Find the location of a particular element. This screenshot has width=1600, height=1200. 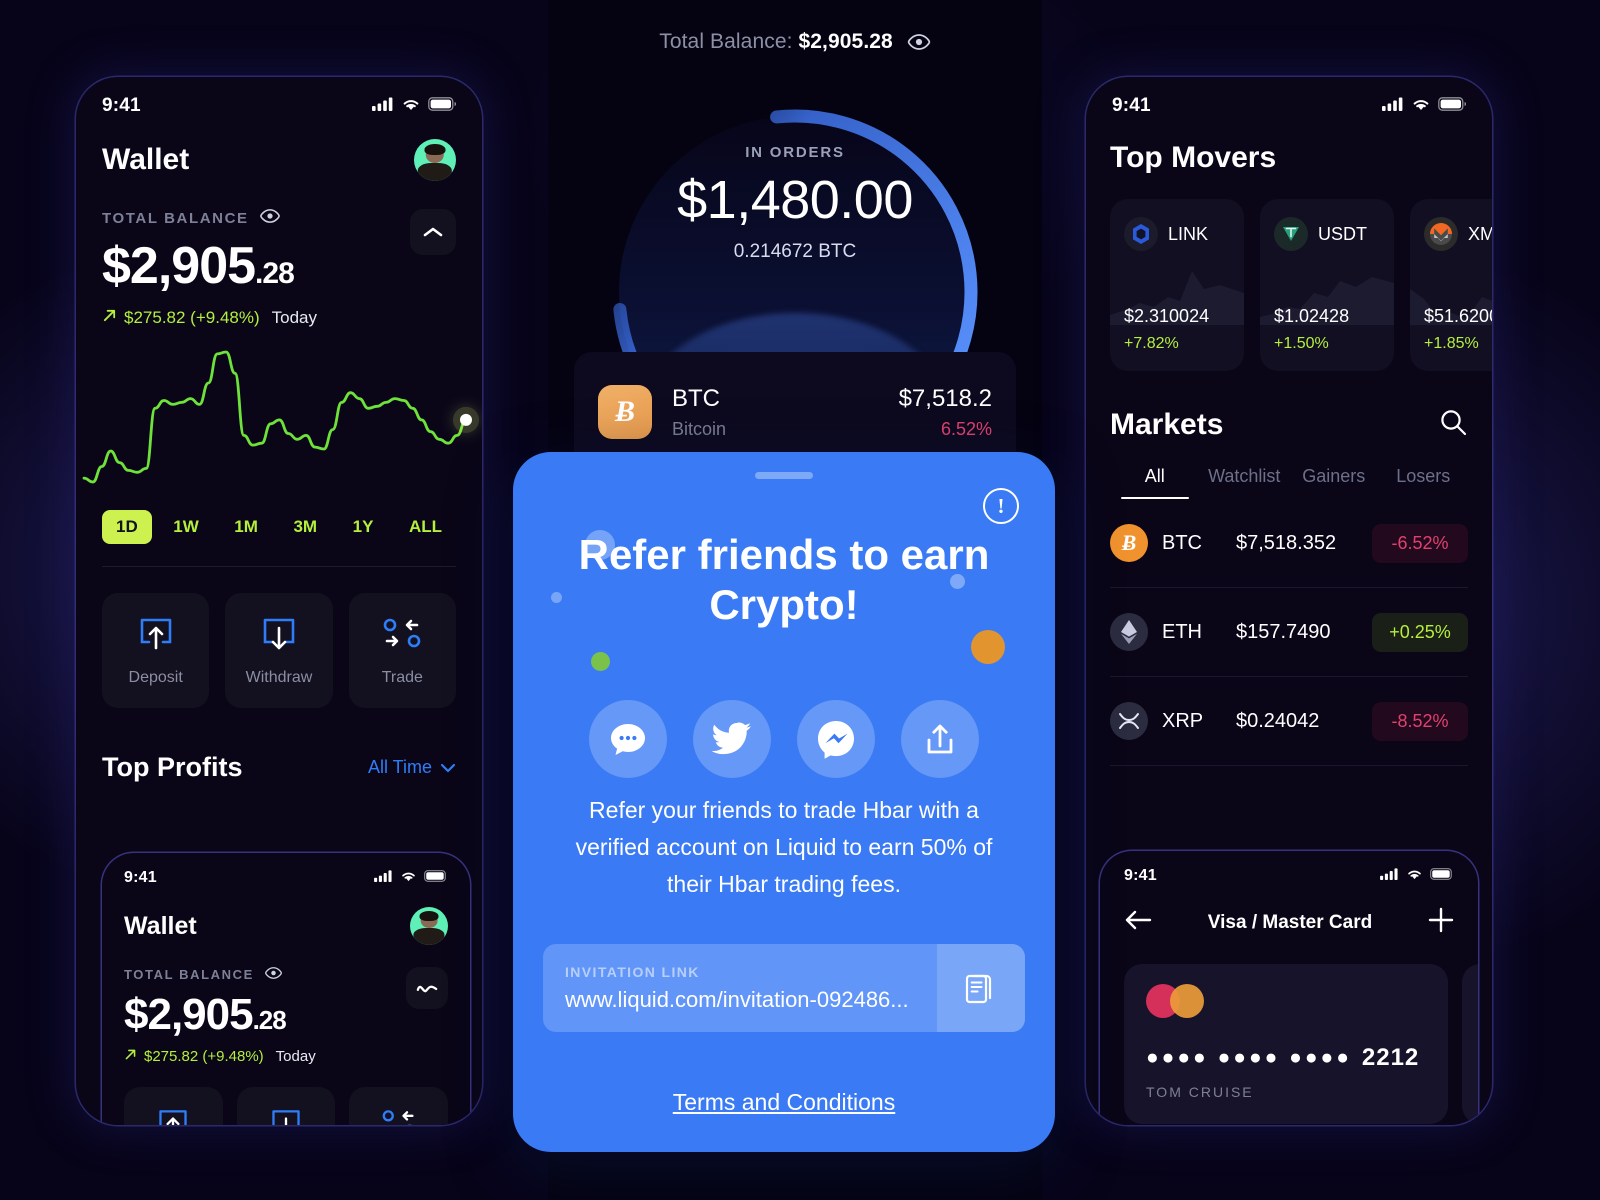

divider is located at coordinates (279, 566).